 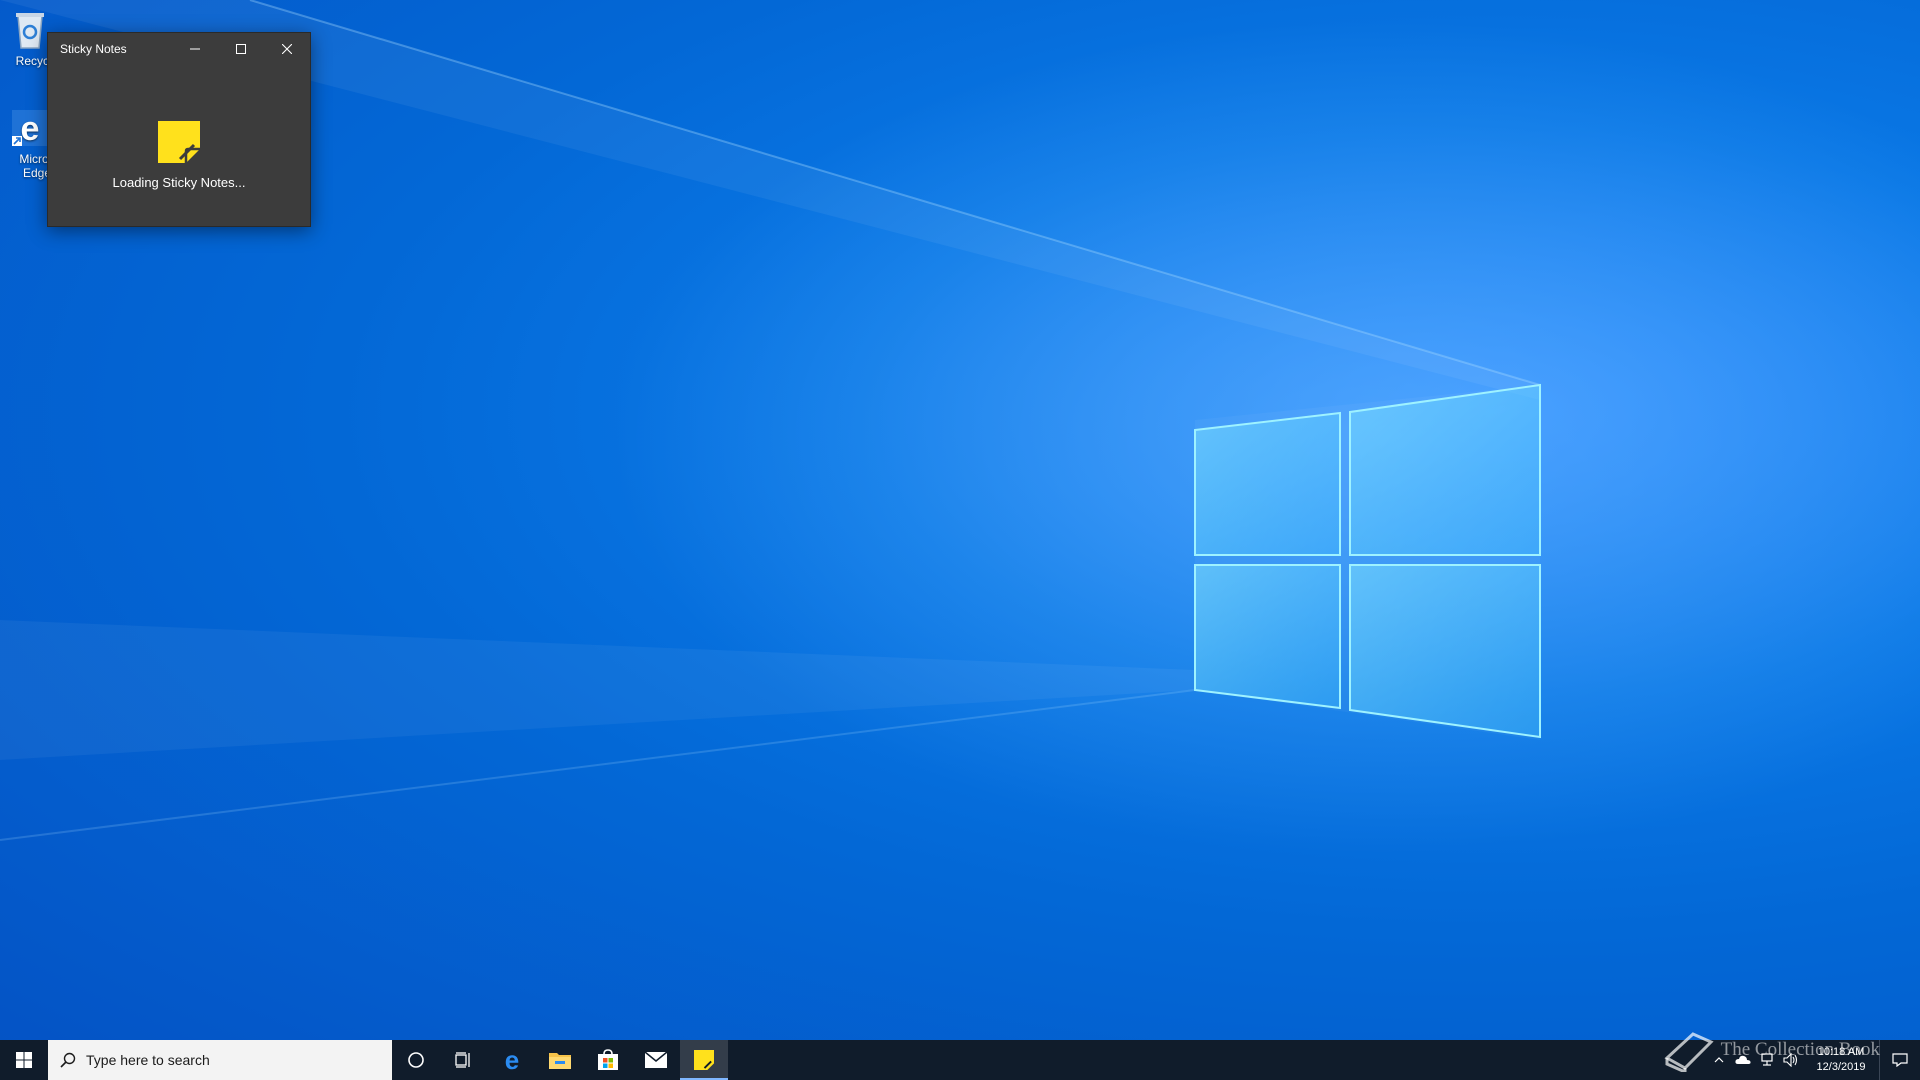 I want to click on store-icon, so click(x=608, y=1059).